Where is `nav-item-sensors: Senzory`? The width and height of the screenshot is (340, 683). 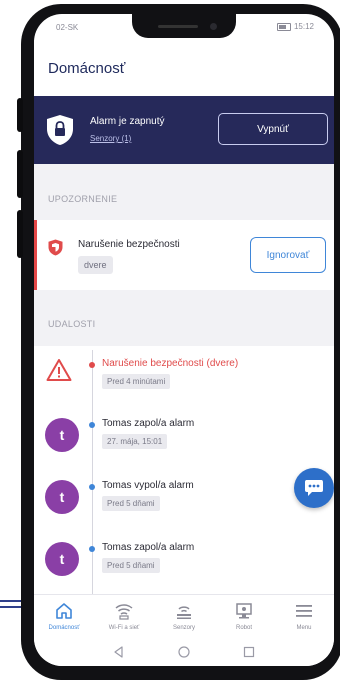 nav-item-sensors: Senzory is located at coordinates (184, 617).